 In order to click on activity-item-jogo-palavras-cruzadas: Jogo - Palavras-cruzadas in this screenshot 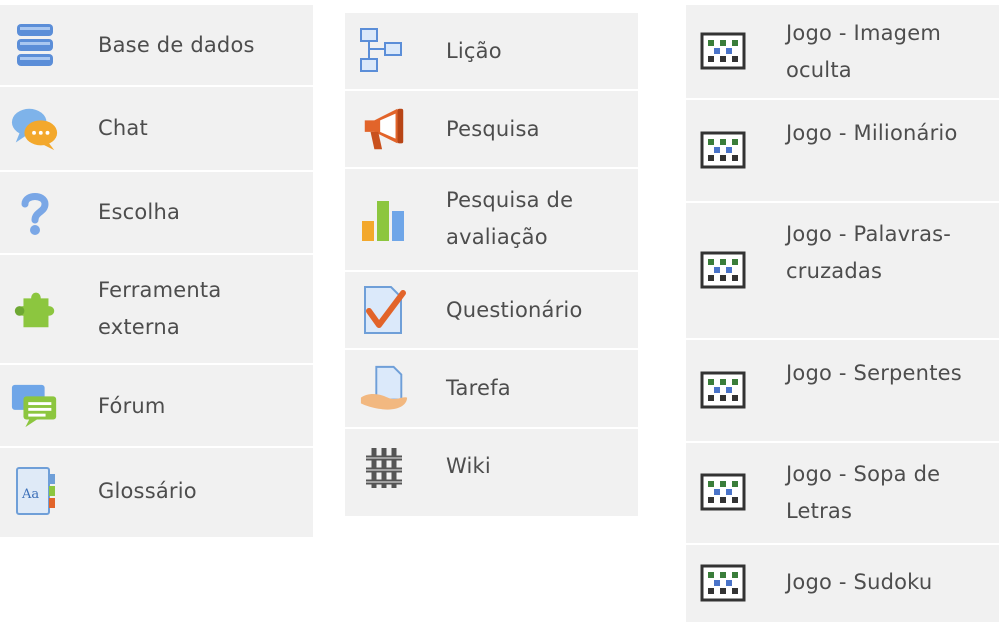, I will do `click(842, 271)`.